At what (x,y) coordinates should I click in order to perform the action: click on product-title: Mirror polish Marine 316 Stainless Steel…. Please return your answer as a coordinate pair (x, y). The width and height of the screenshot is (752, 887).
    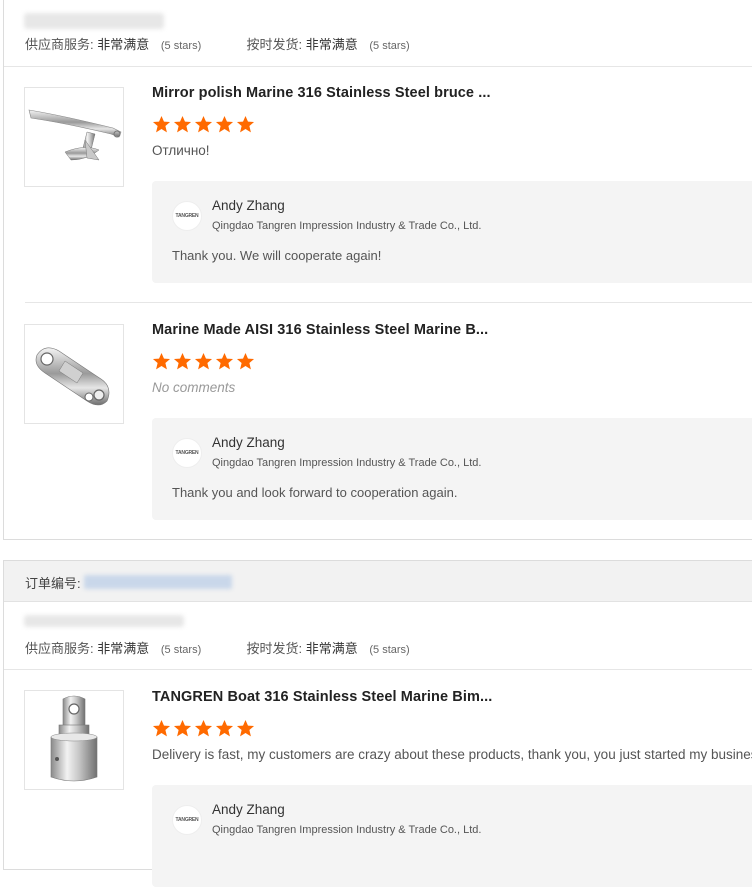
    Looking at the image, I should click on (321, 93).